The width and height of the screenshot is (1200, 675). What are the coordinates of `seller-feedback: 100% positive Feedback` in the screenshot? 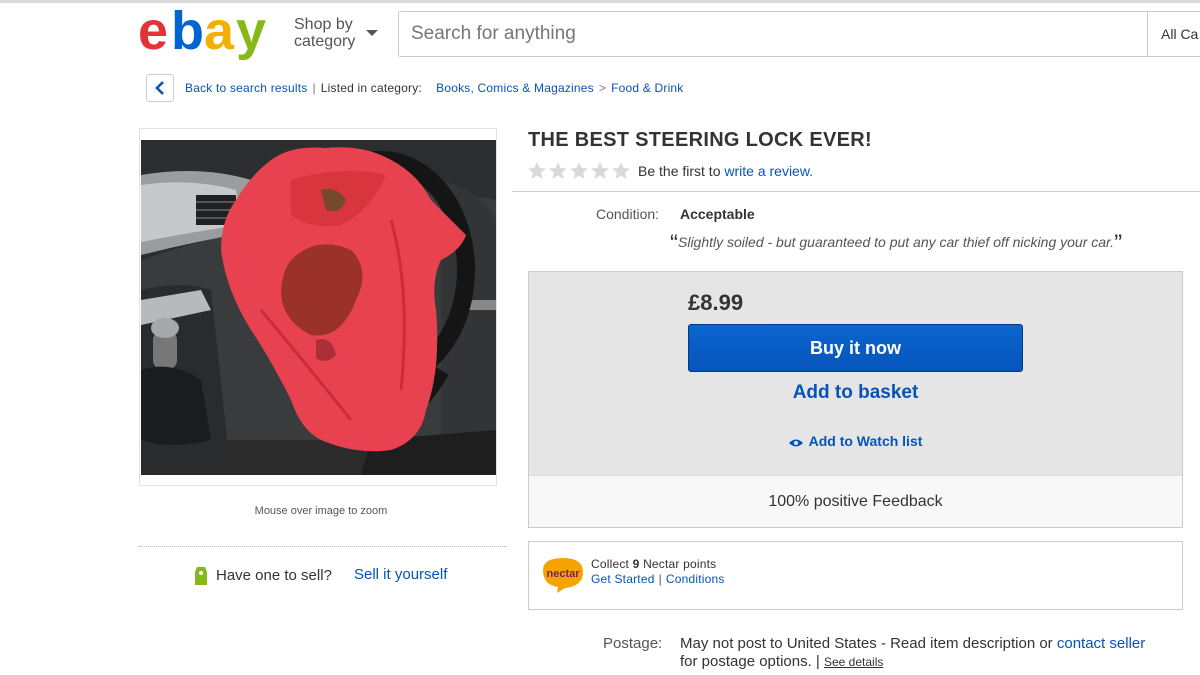 It's located at (855, 501).